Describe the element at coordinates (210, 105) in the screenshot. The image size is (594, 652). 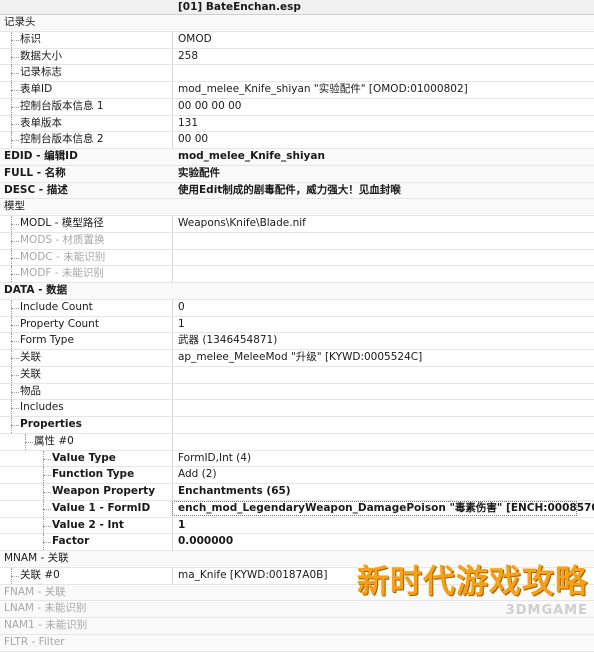
I see `field-value: 00 00 00 00` at that location.